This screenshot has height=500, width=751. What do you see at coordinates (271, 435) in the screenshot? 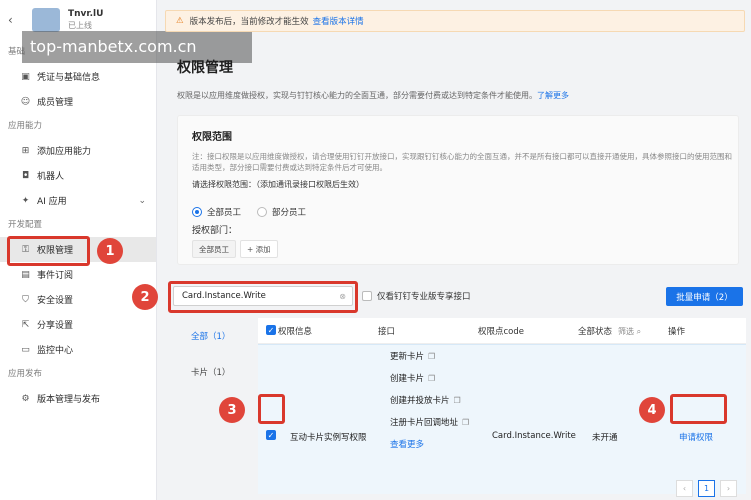
I see `row-checkbox: ✓` at bounding box center [271, 435].